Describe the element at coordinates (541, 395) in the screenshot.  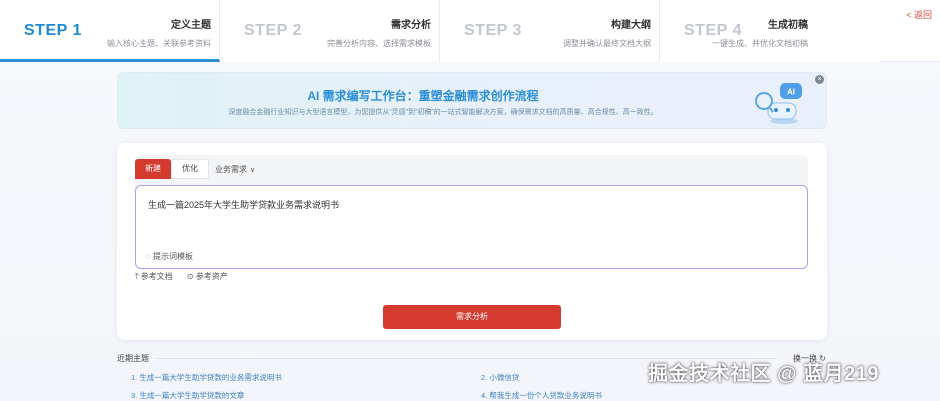
I see `recent-topic-item: 4. 帮我生成一份个人贷款业务说明书` at that location.